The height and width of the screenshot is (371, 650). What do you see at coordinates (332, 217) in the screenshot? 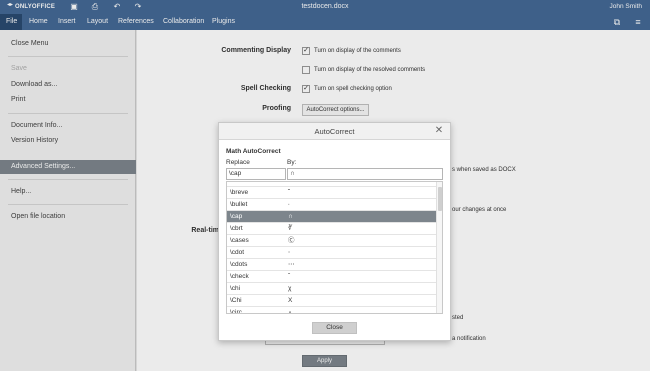
I see `list-item: \cap ∩` at bounding box center [332, 217].